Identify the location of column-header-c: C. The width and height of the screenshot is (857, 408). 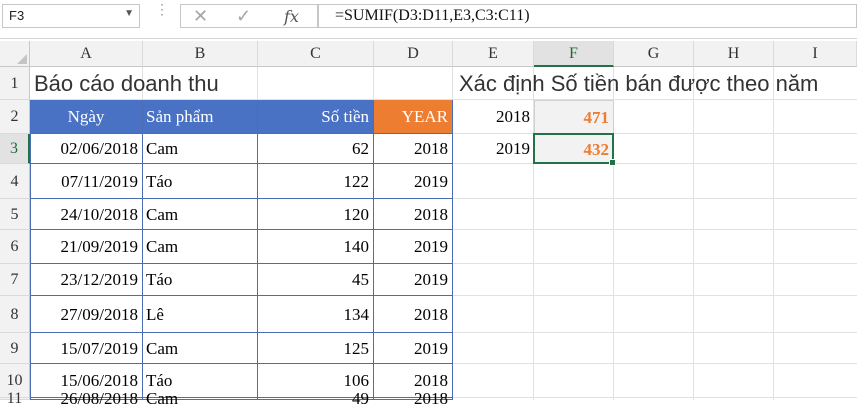
(316, 54).